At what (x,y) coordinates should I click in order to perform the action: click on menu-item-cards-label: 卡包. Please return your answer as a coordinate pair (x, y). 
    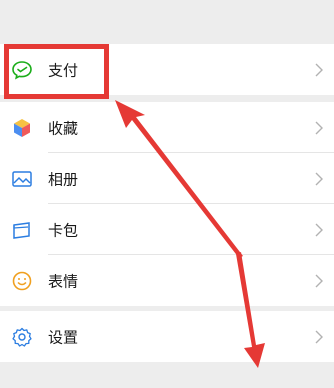
    Looking at the image, I should click on (63, 230).